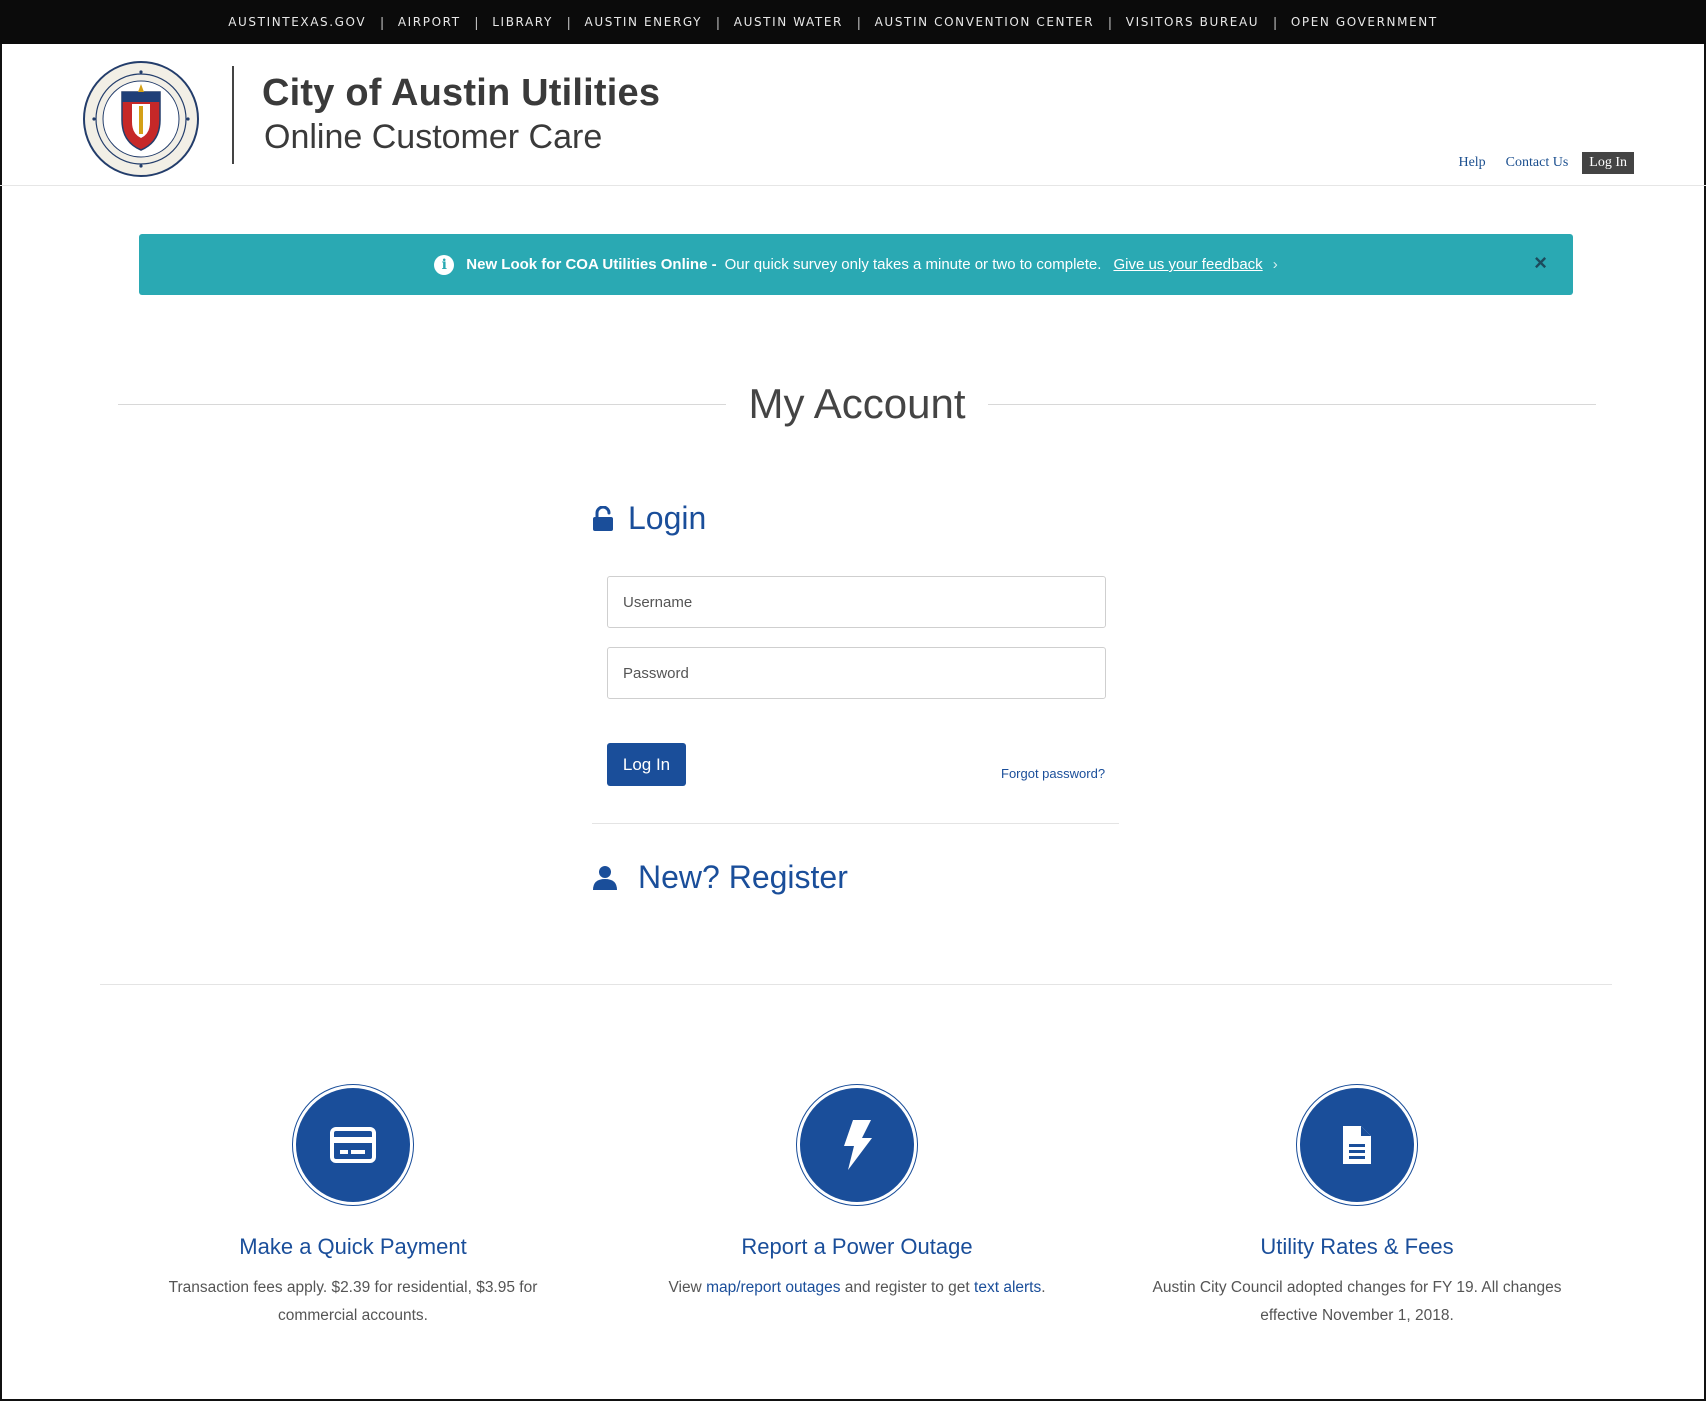 This screenshot has height=1401, width=1706. I want to click on page-title: My Account, so click(857, 403).